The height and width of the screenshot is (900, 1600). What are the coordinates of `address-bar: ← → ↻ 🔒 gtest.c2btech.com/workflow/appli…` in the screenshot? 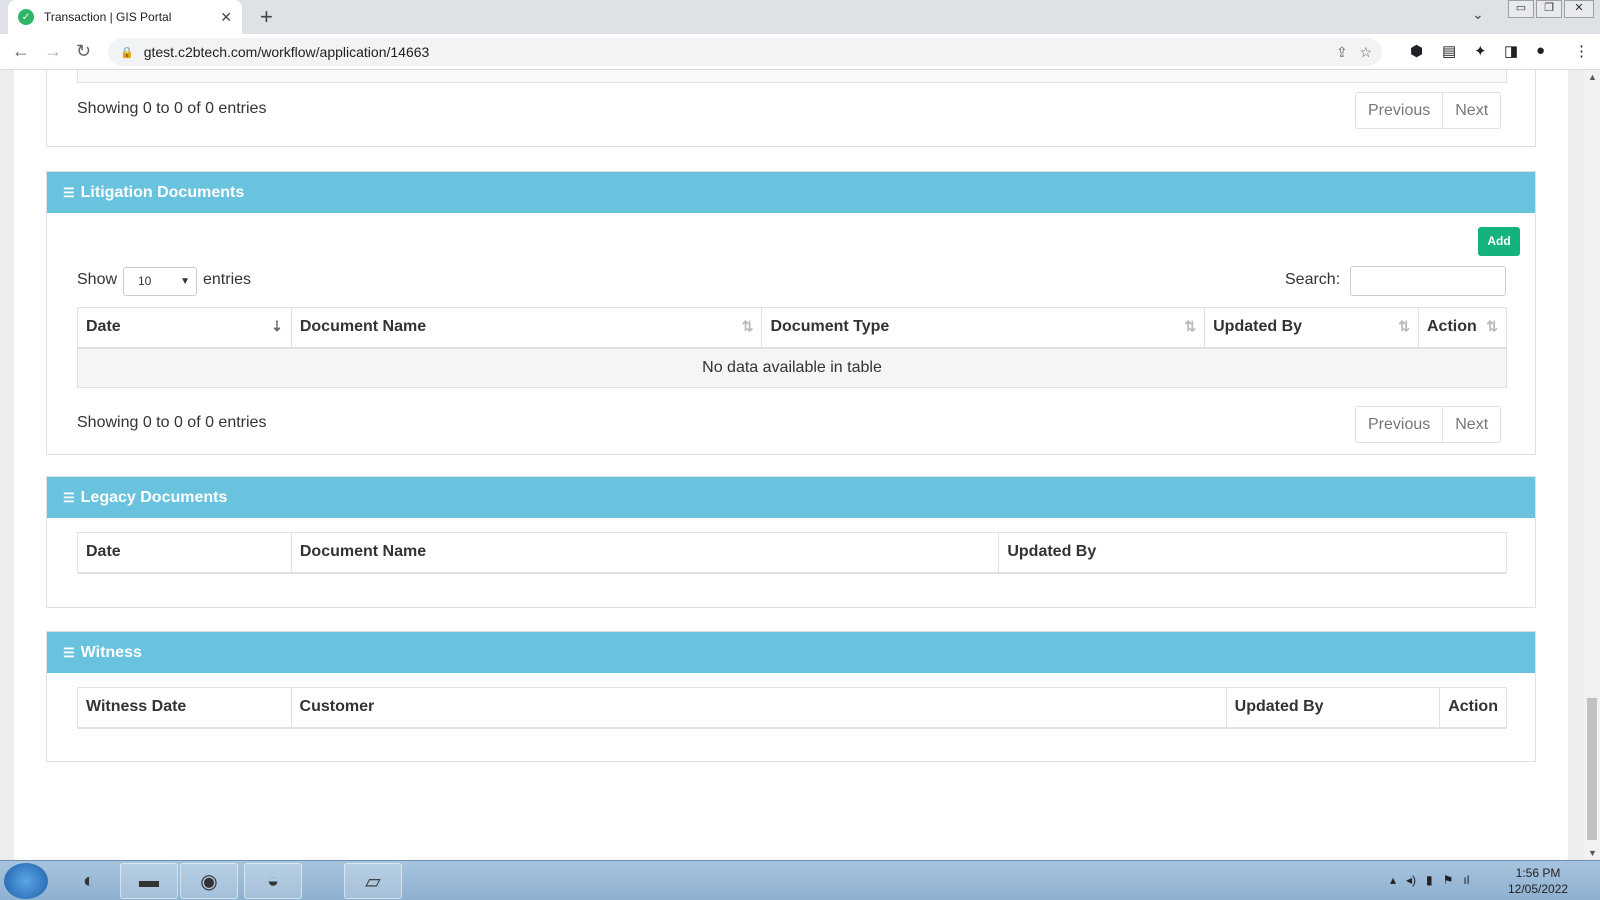 It's located at (800, 52).